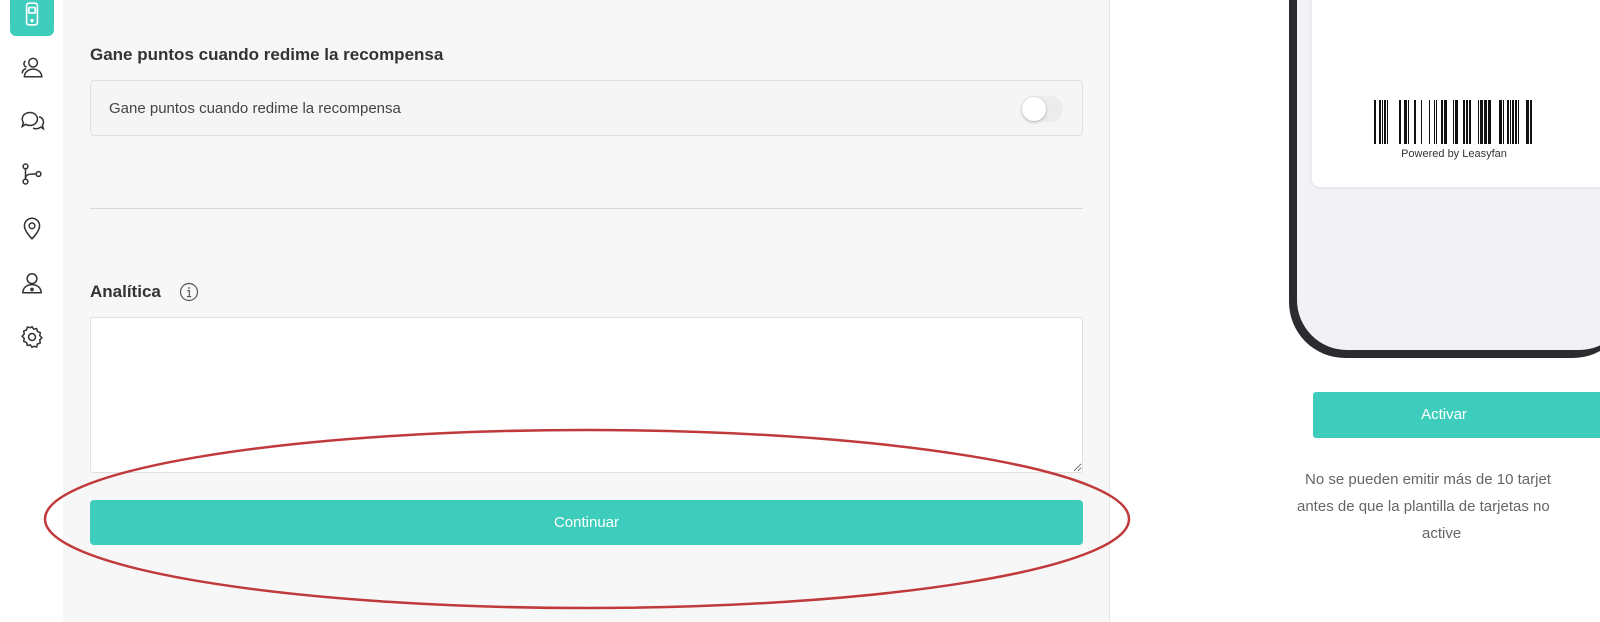 The image size is (1600, 622). What do you see at coordinates (586, 522) in the screenshot?
I see `continue-button: Continuar` at bounding box center [586, 522].